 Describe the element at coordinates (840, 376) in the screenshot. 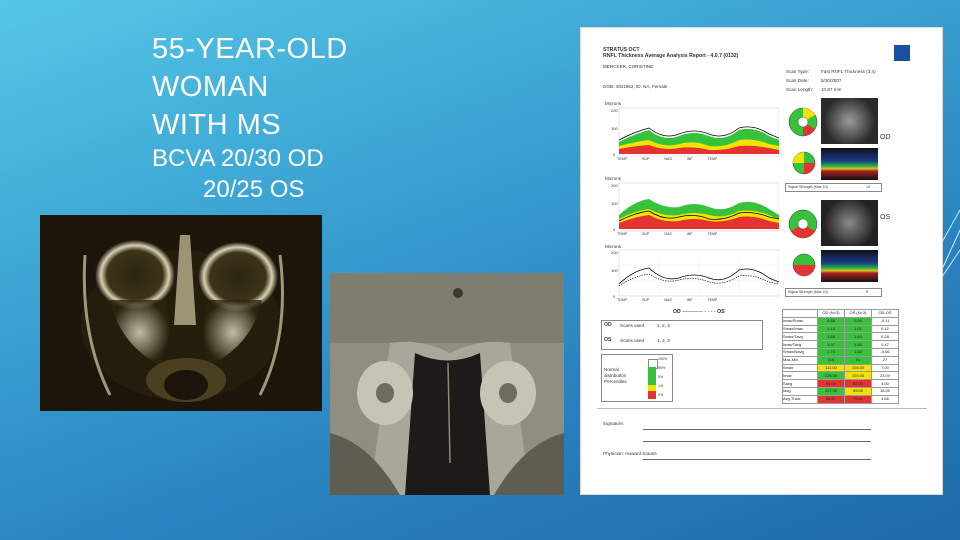

I see `table-row: Imax 126.00 103.00 23.00` at that location.